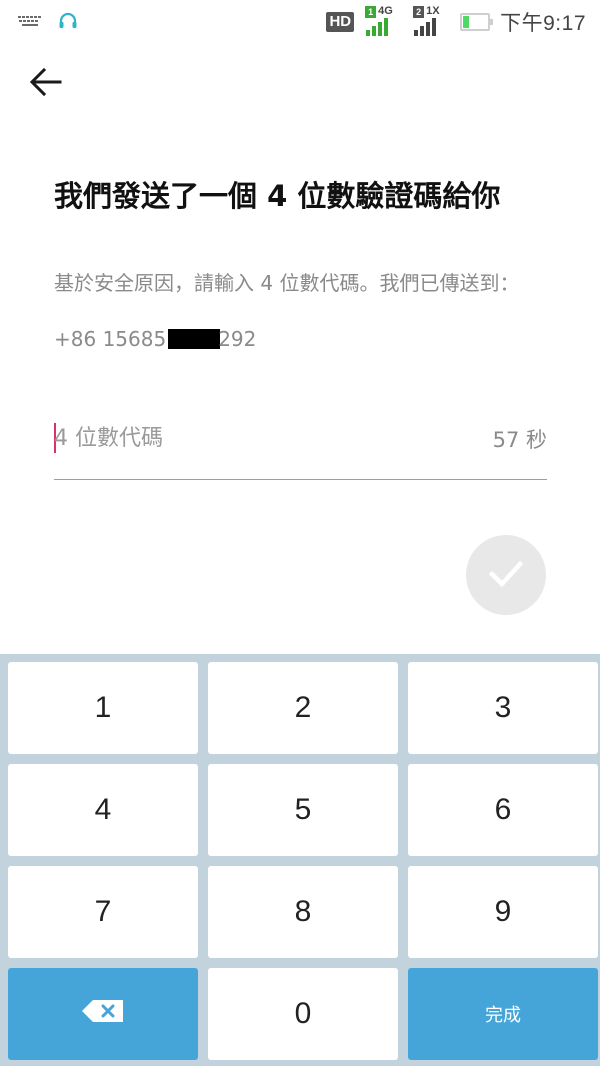 Image resolution: width=600 pixels, height=1066 pixels. Describe the element at coordinates (103, 810) in the screenshot. I see `key-4: 4` at that location.